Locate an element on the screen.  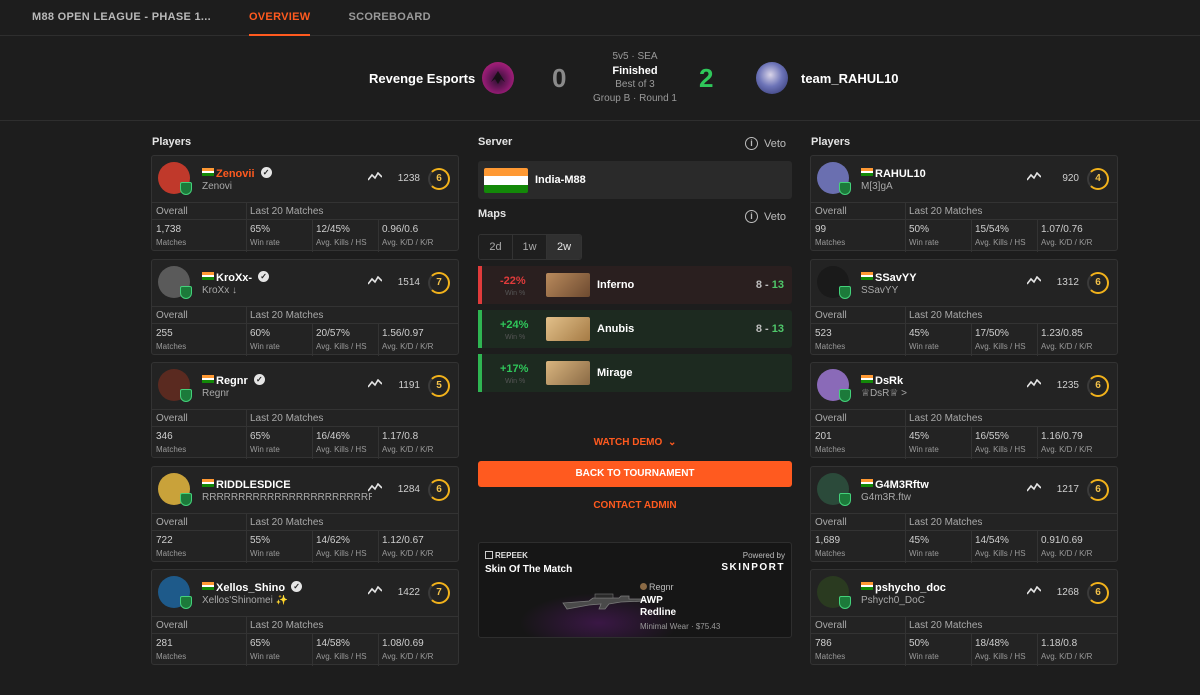
maps-title: Maps is located at coordinates (492, 214).